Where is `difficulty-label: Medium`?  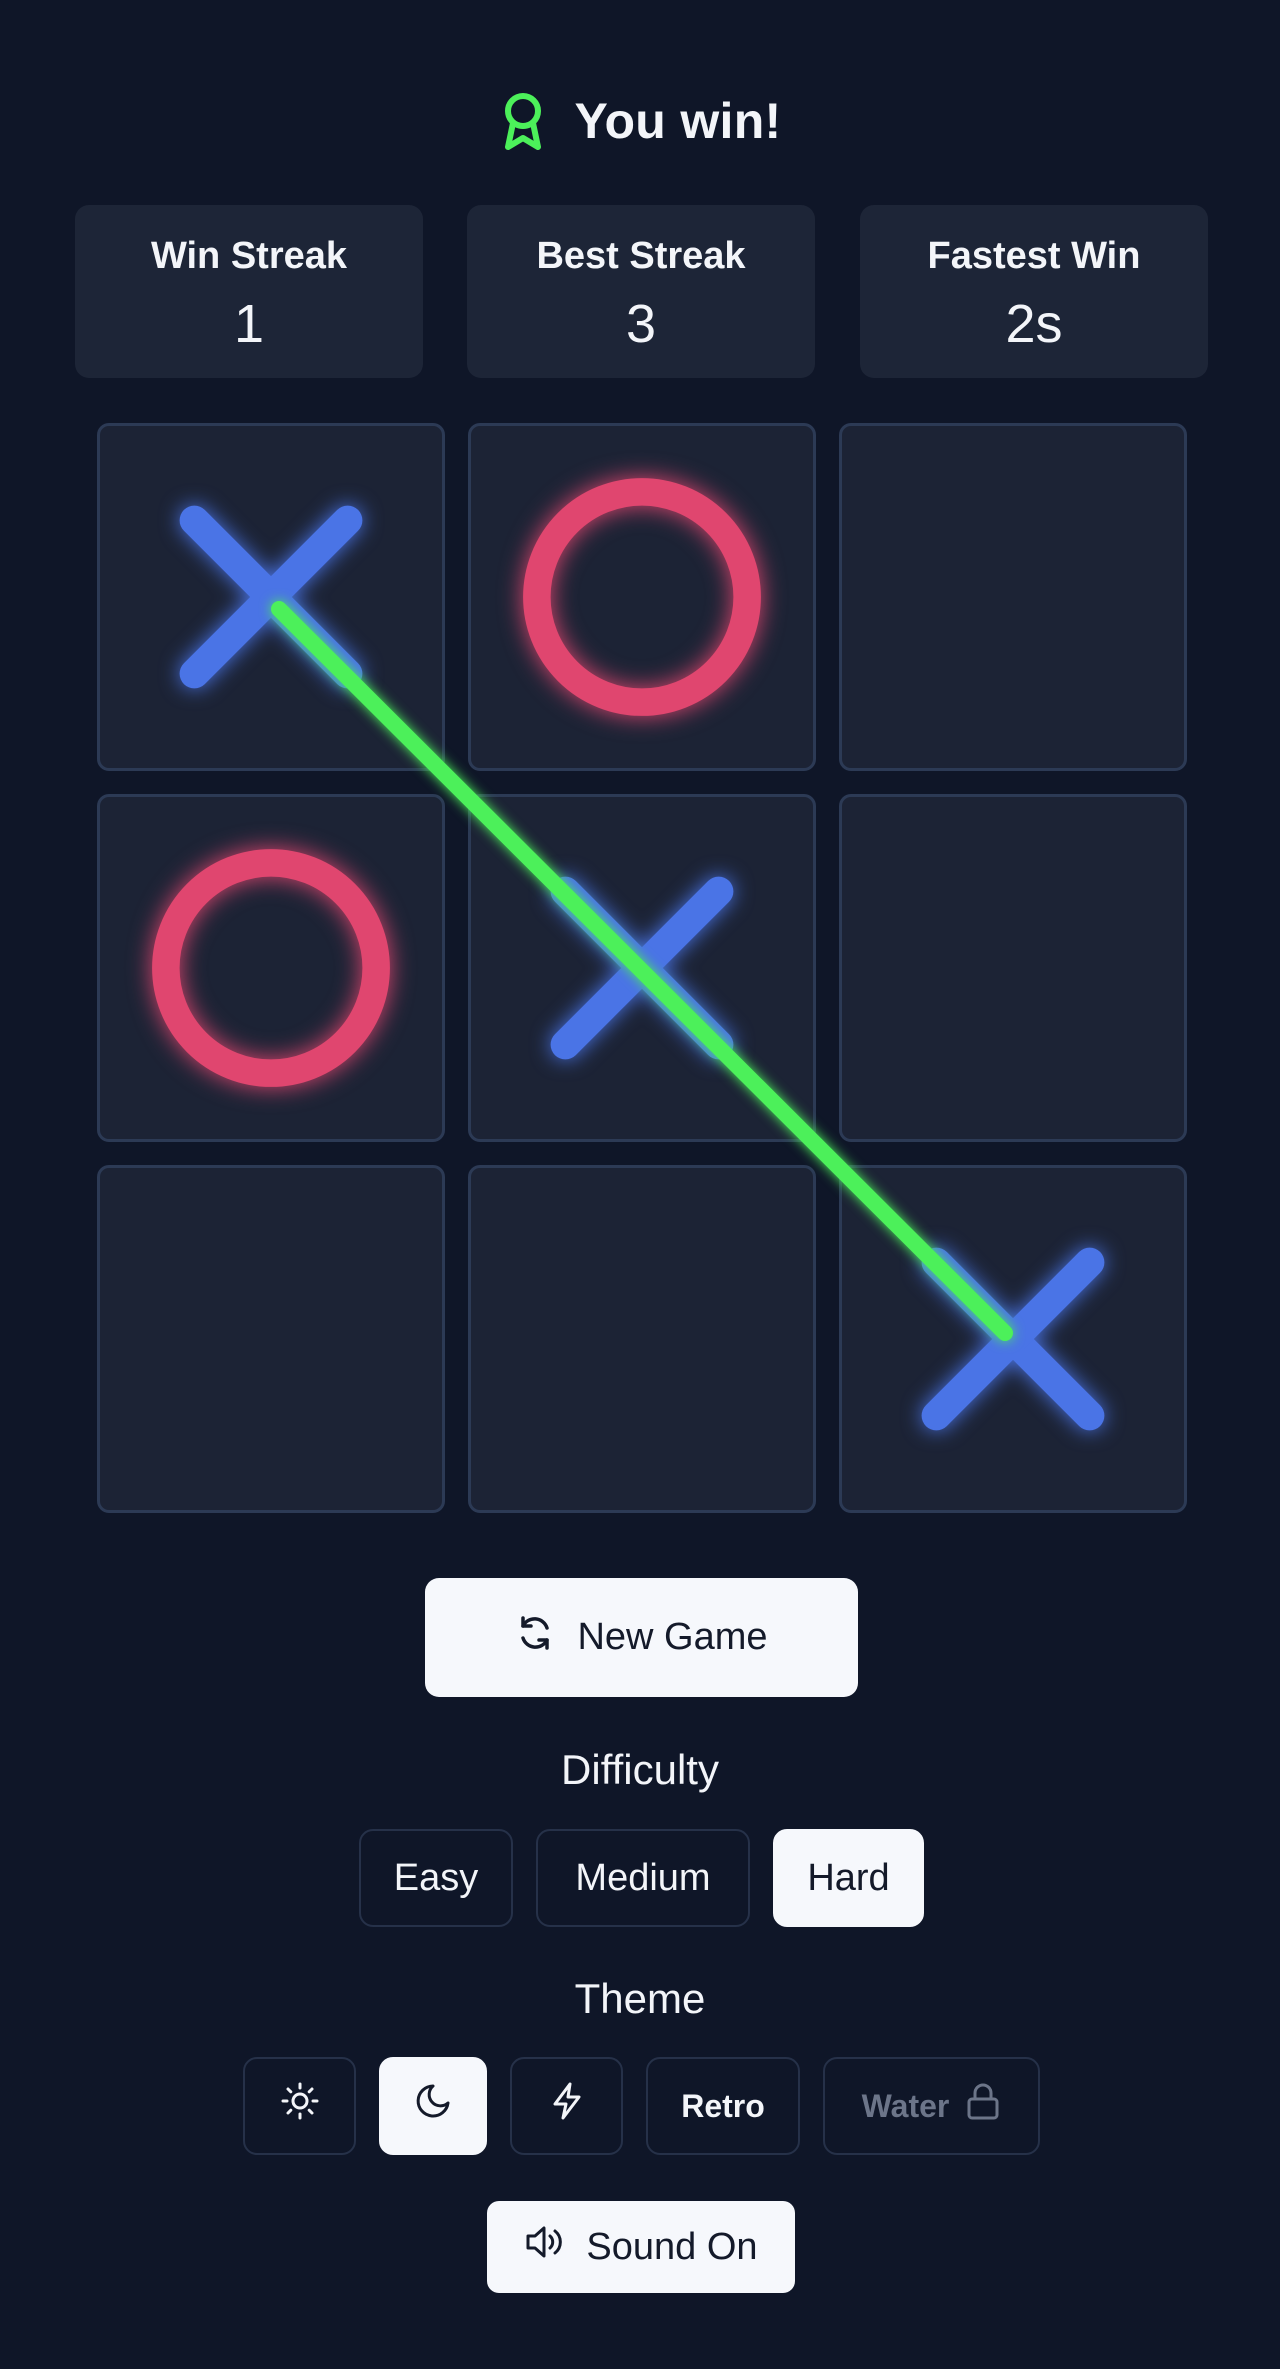 difficulty-label: Medium is located at coordinates (643, 1877).